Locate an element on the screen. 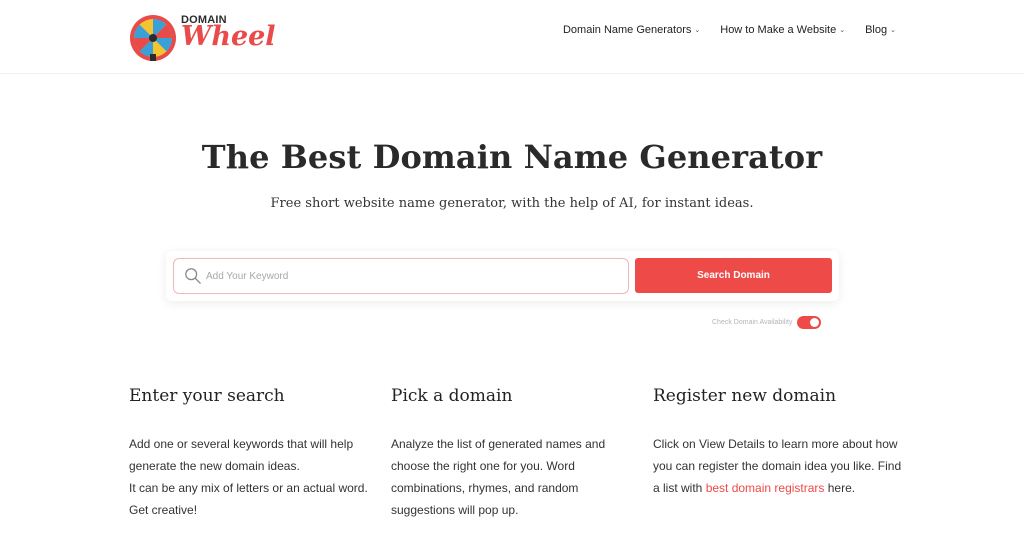 This screenshot has width=1024, height=549. keyword-input is located at coordinates (406, 276).